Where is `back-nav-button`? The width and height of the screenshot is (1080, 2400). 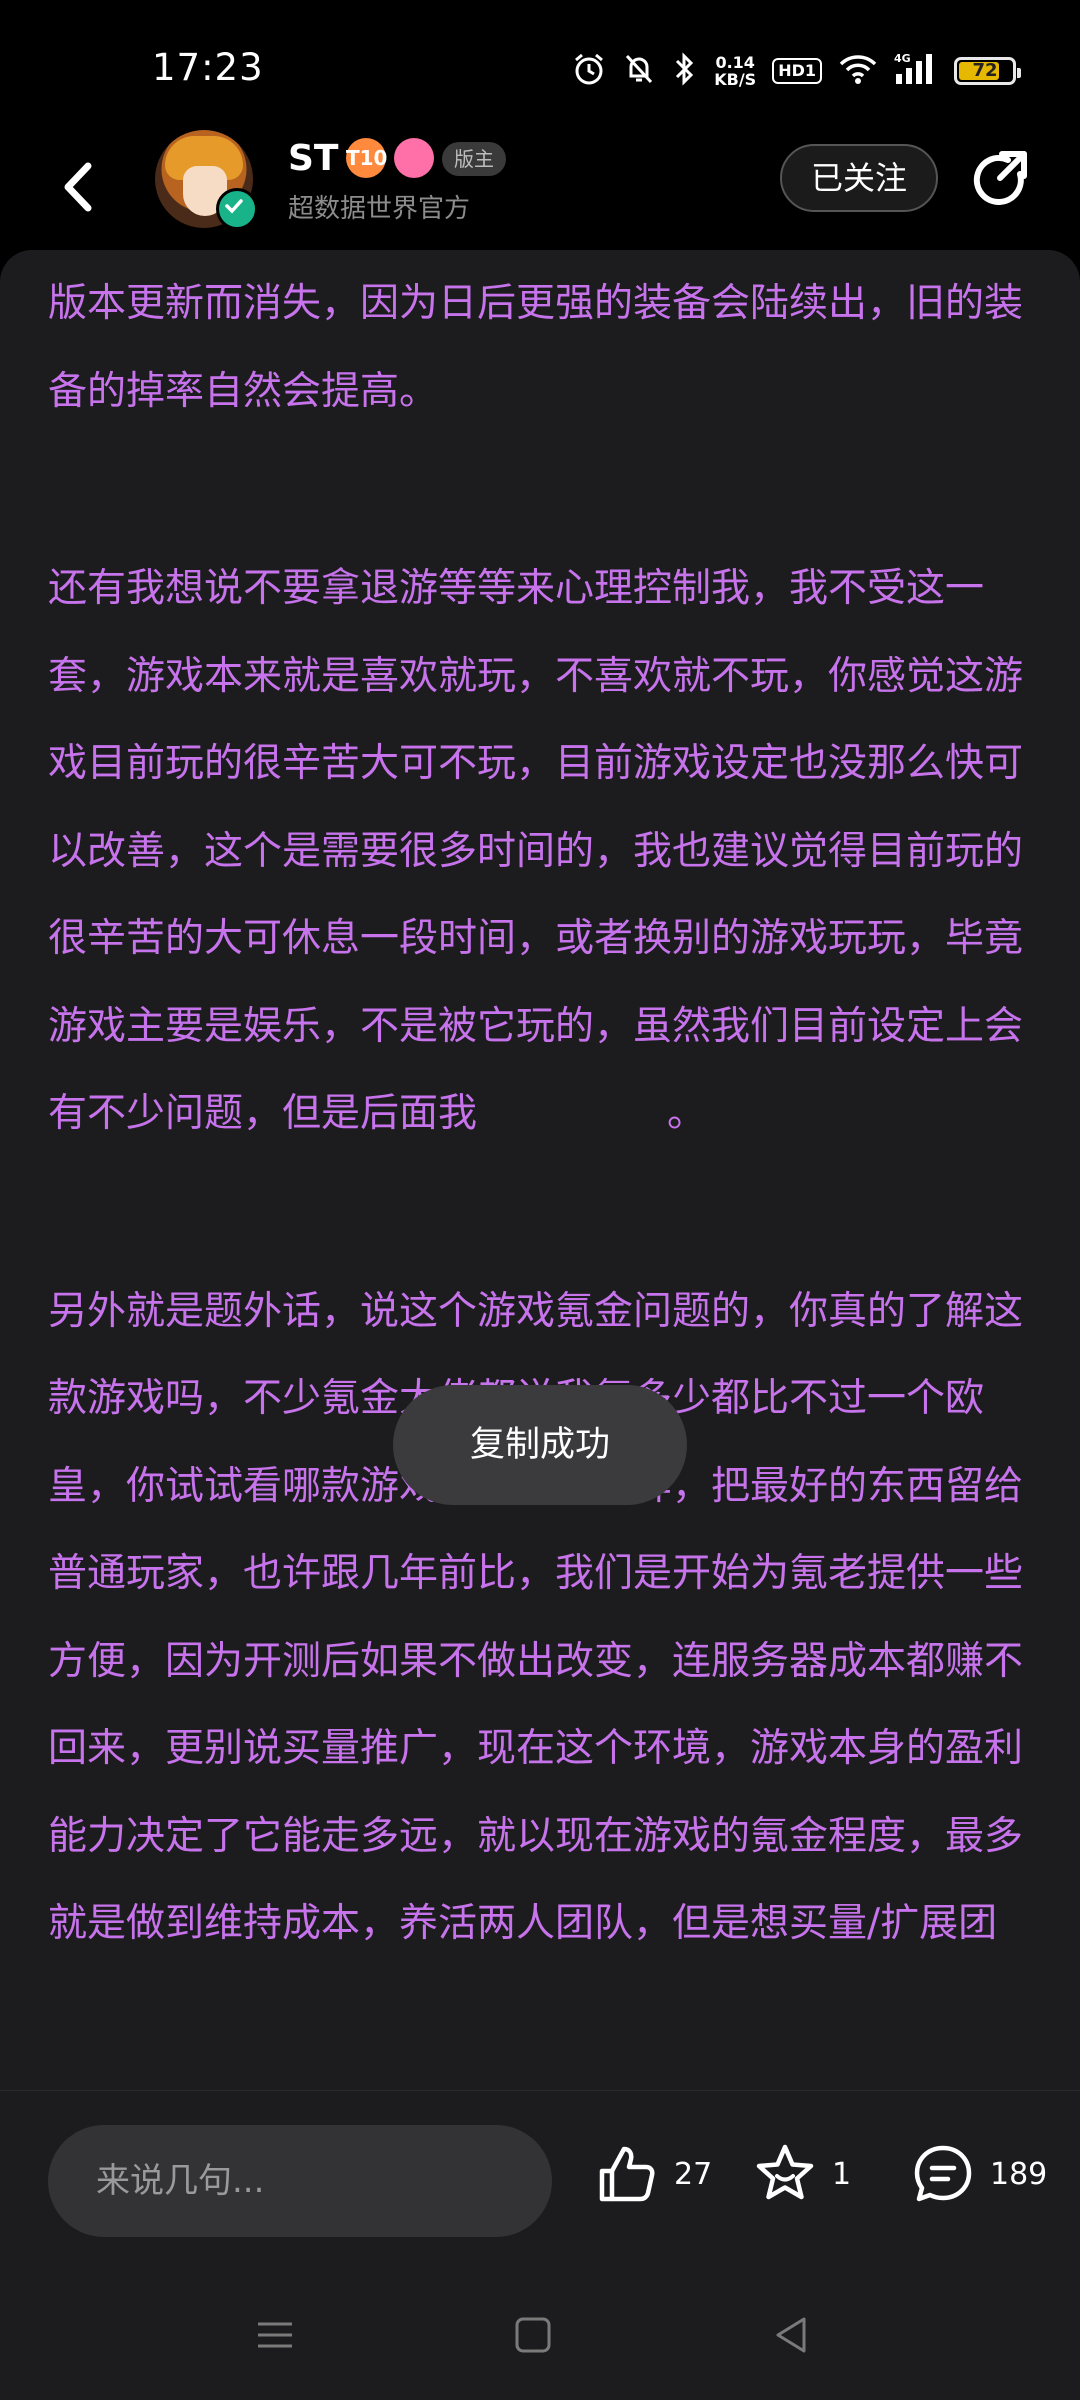 back-nav-button is located at coordinates (791, 2335).